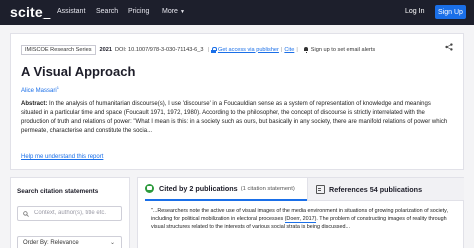 Image resolution: width=474 pixels, height=248 pixels. What do you see at coordinates (107, 11) in the screenshot?
I see `nav-search: Search` at bounding box center [107, 11].